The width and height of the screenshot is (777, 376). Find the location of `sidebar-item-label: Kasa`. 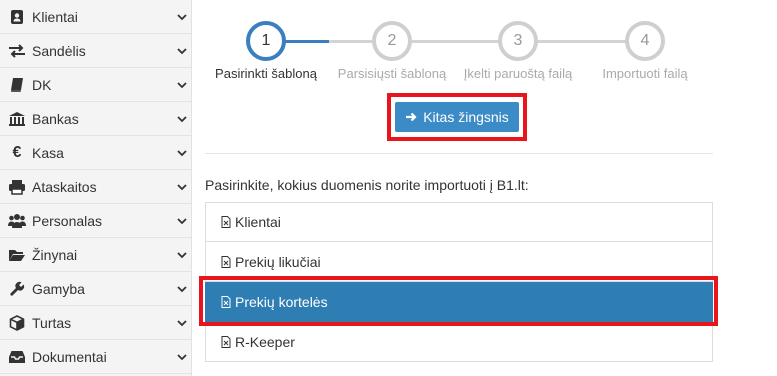

sidebar-item-label: Kasa is located at coordinates (48, 152).